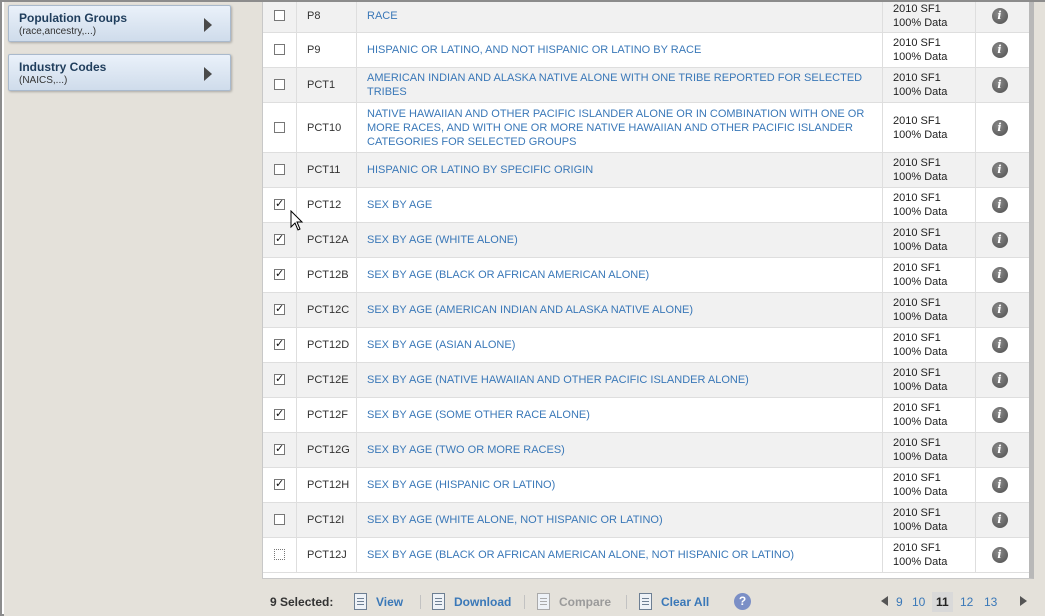 The image size is (1045, 616). Describe the element at coordinates (617, 345) in the screenshot. I see `table-title-link: SEX BY AGE (ASIAN ALONE)` at that location.